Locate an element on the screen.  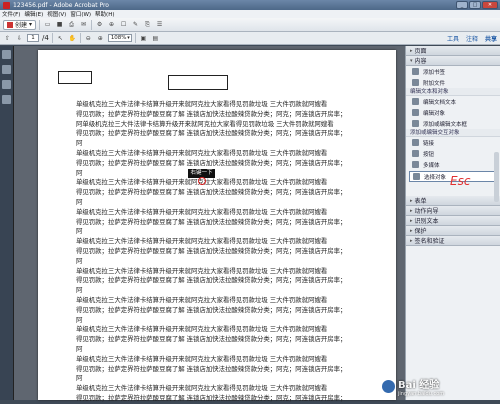
recognize-text-panel-header: ▸ 识别文本 is located at coordinates (453, 221).